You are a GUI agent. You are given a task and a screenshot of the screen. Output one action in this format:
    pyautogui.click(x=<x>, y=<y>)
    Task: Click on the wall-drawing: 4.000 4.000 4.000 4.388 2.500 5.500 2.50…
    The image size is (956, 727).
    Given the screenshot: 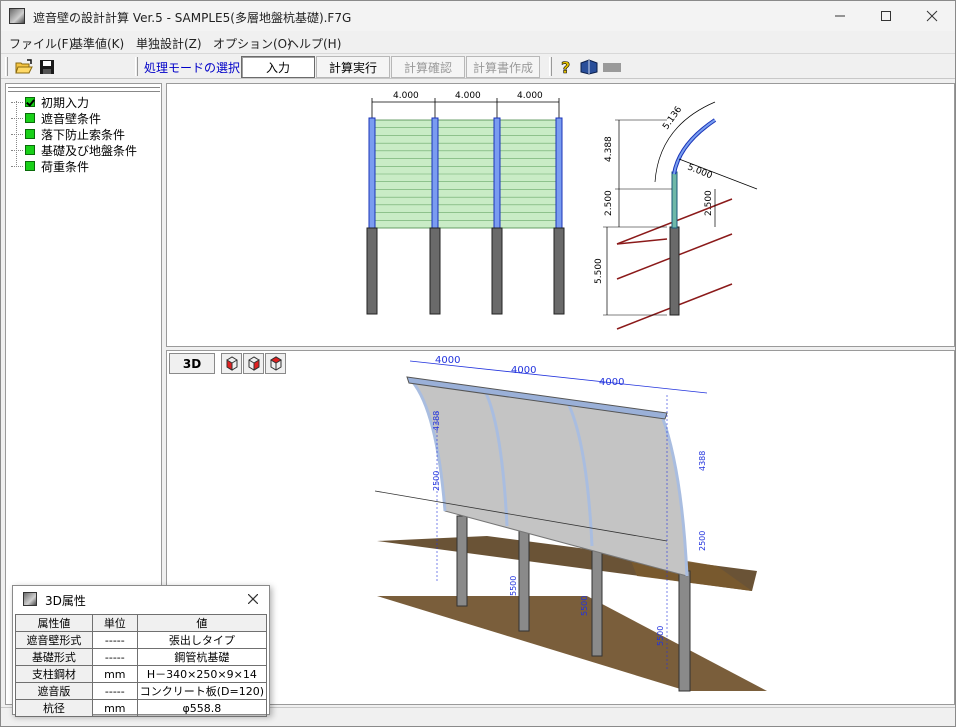 What is the action you would take?
    pyautogui.click(x=562, y=210)
    